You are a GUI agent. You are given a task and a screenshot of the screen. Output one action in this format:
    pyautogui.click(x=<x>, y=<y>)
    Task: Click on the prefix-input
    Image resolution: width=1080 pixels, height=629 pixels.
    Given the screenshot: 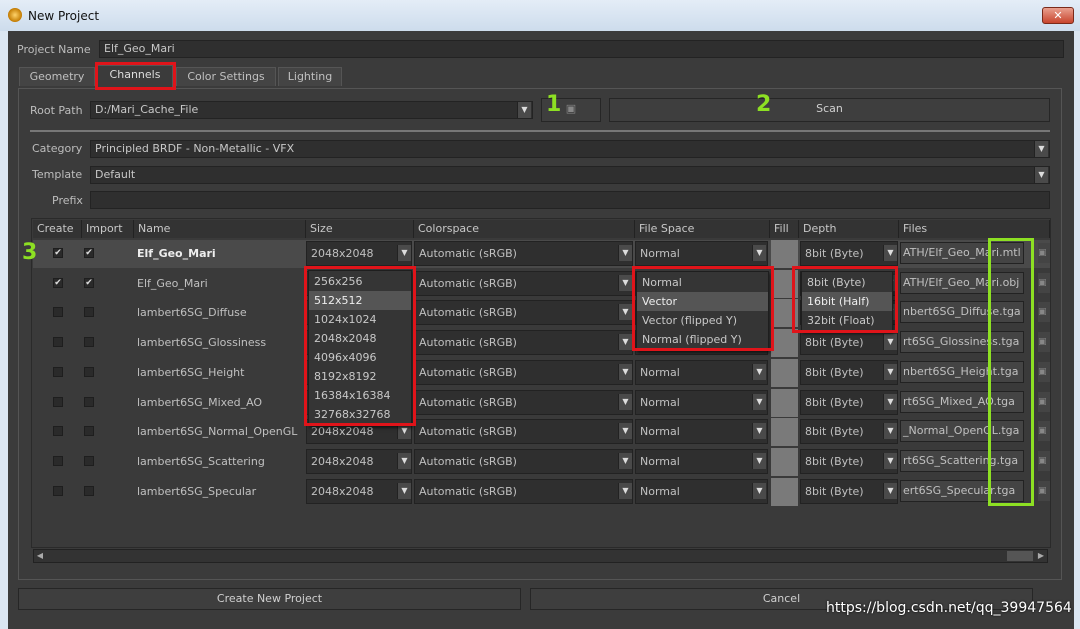 What is the action you would take?
    pyautogui.click(x=570, y=200)
    